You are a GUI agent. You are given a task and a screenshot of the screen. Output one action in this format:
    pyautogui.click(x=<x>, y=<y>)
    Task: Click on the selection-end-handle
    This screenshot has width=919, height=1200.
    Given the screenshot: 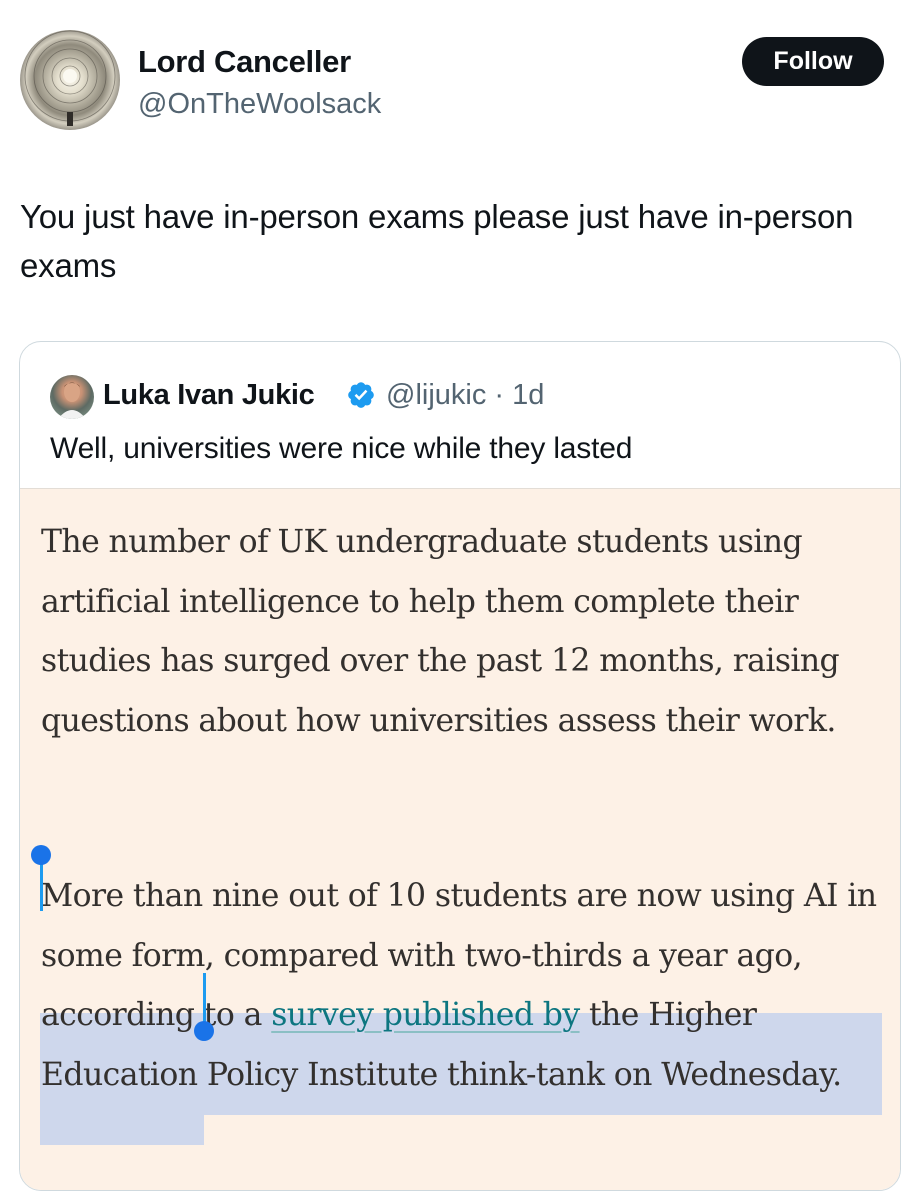 What is the action you would take?
    pyautogui.click(x=204, y=1000)
    